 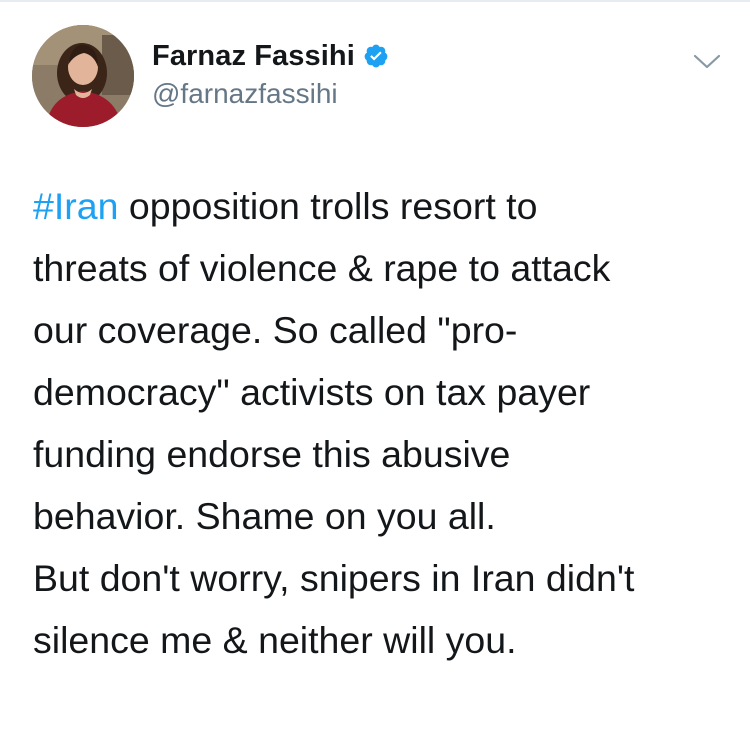 I want to click on tweet-line: silence me & neither will you., so click(x=275, y=640).